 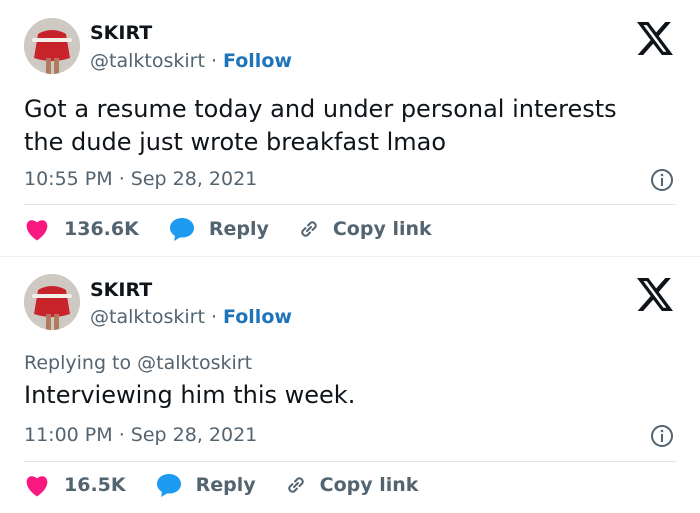 I want to click on tweet-time: 10:55 PM, so click(x=68, y=179).